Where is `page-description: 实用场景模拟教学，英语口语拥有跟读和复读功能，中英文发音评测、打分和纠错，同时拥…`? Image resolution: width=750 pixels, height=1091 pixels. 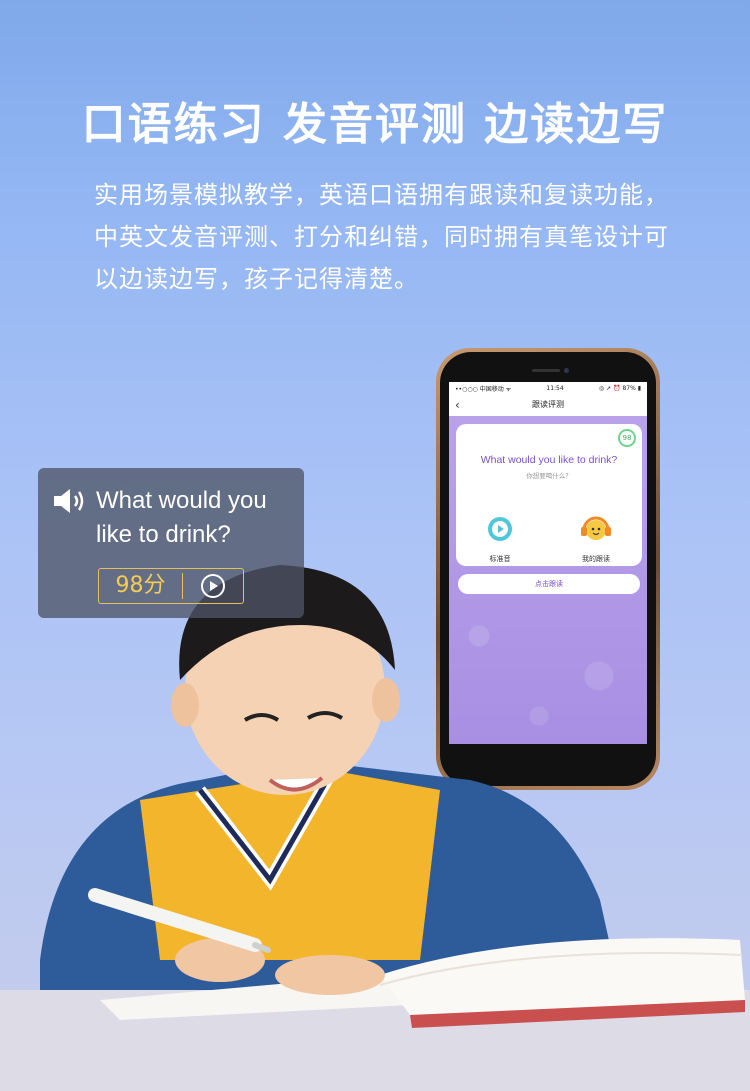 page-description: 实用场景模拟教学，英语口语拥有跟读和复读功能，中英文发音评测、打分和纠错，同时拥… is located at coordinates (381, 237).